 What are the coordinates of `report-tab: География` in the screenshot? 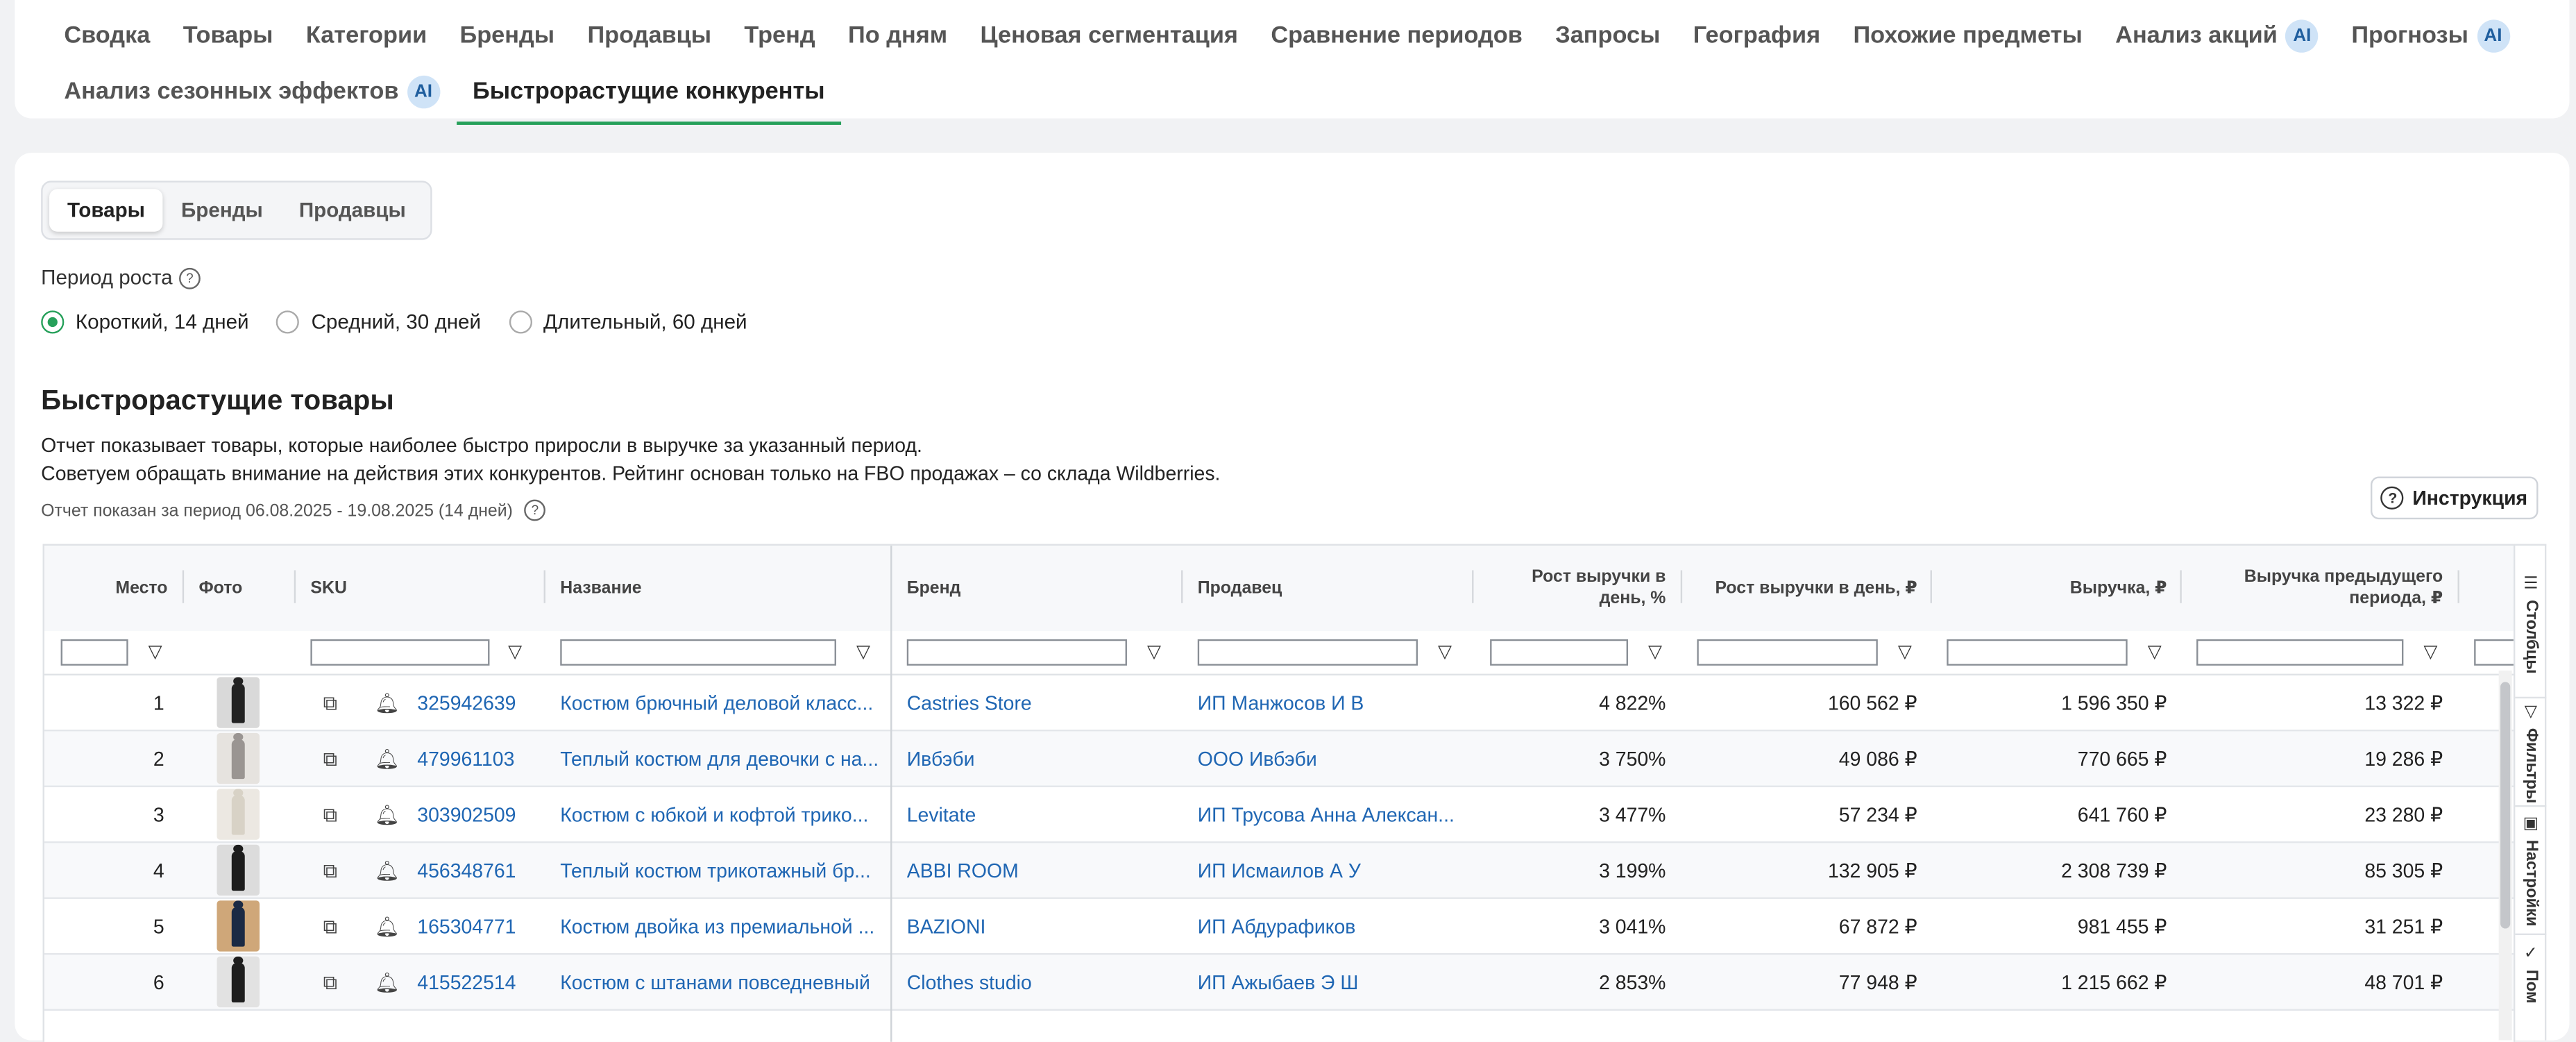 It's located at (1756, 36).